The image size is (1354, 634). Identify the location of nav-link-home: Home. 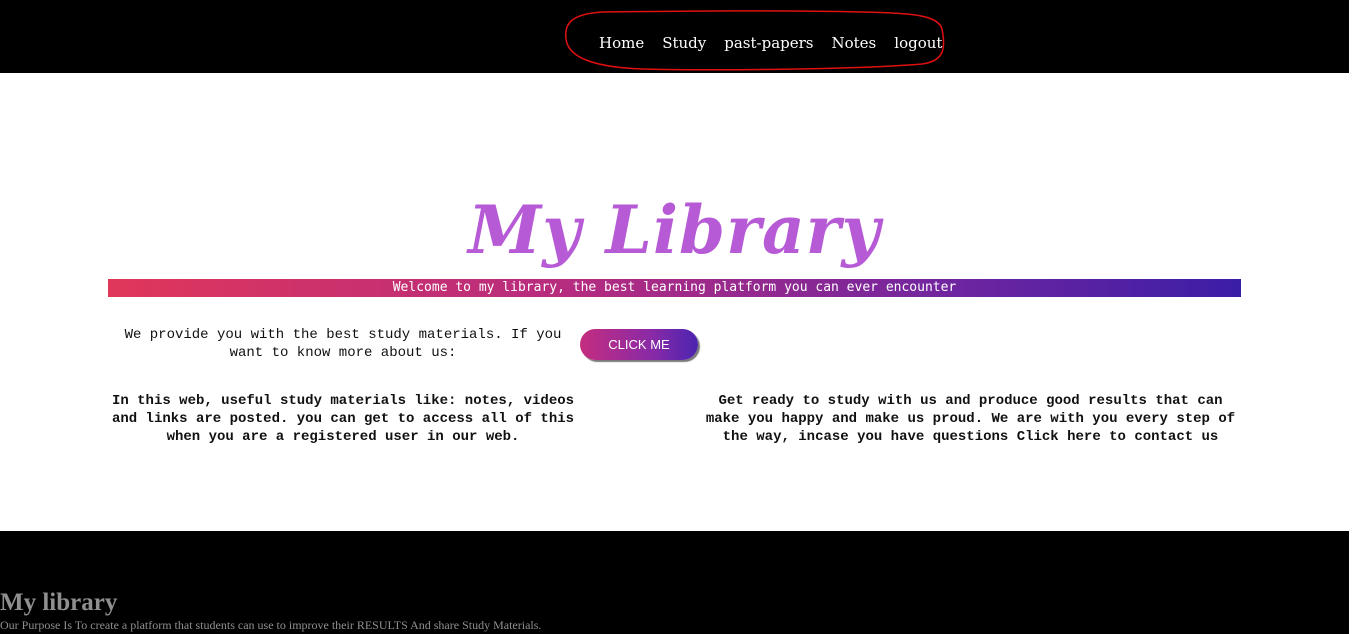
(621, 43).